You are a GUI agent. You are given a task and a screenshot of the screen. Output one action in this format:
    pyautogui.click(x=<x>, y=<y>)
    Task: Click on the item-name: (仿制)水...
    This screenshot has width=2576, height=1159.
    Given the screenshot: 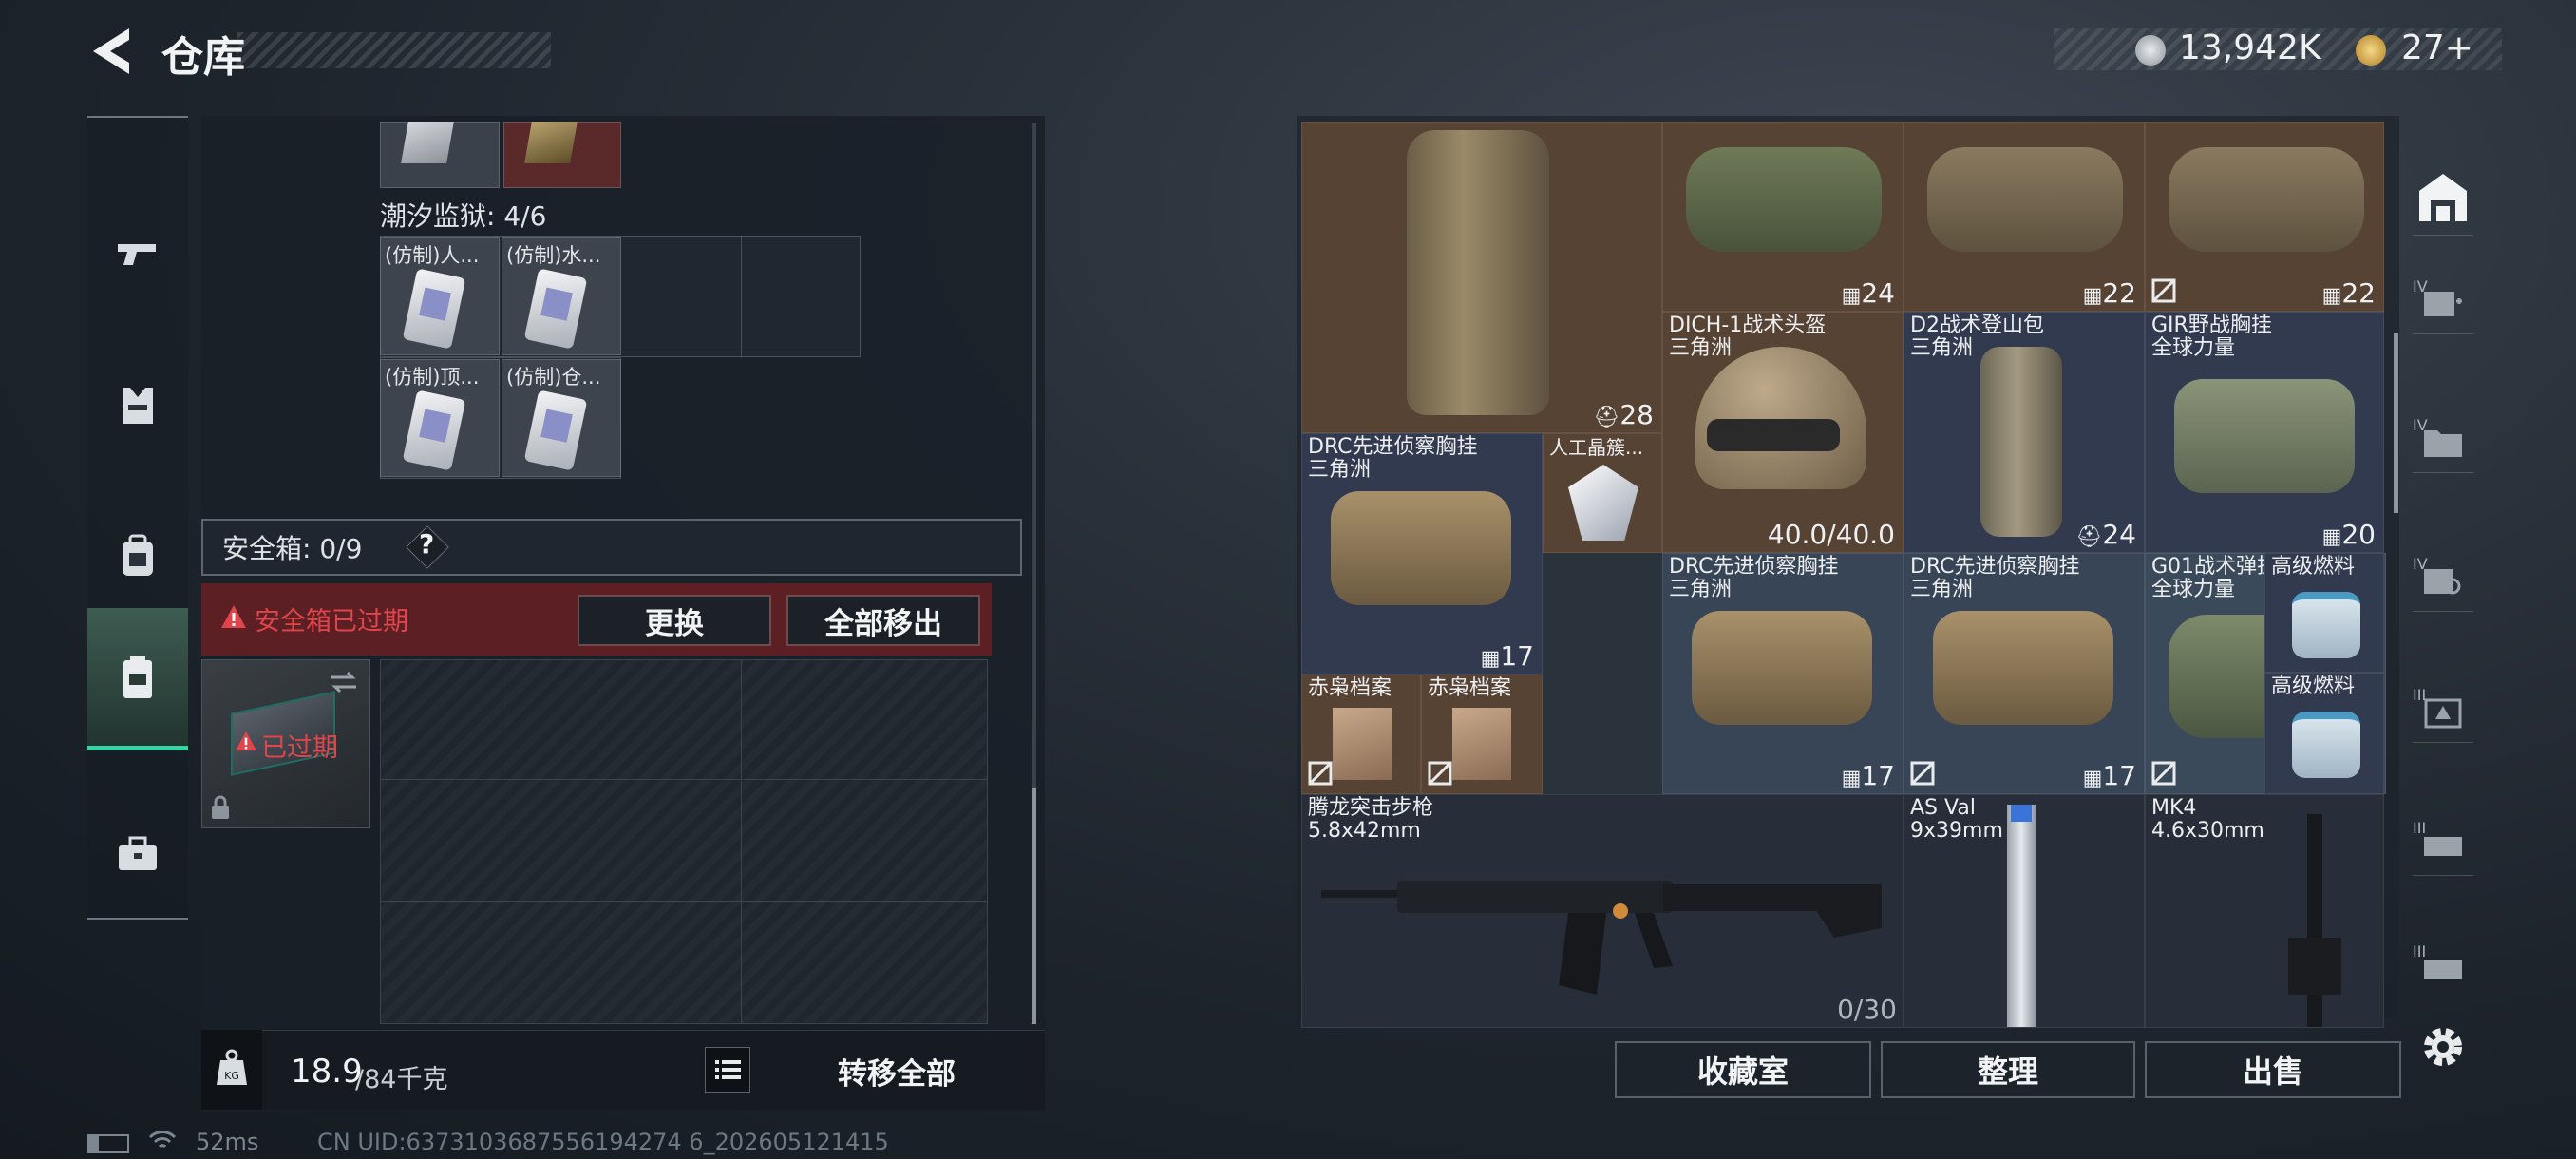 What is the action you would take?
    pyautogui.click(x=553, y=255)
    